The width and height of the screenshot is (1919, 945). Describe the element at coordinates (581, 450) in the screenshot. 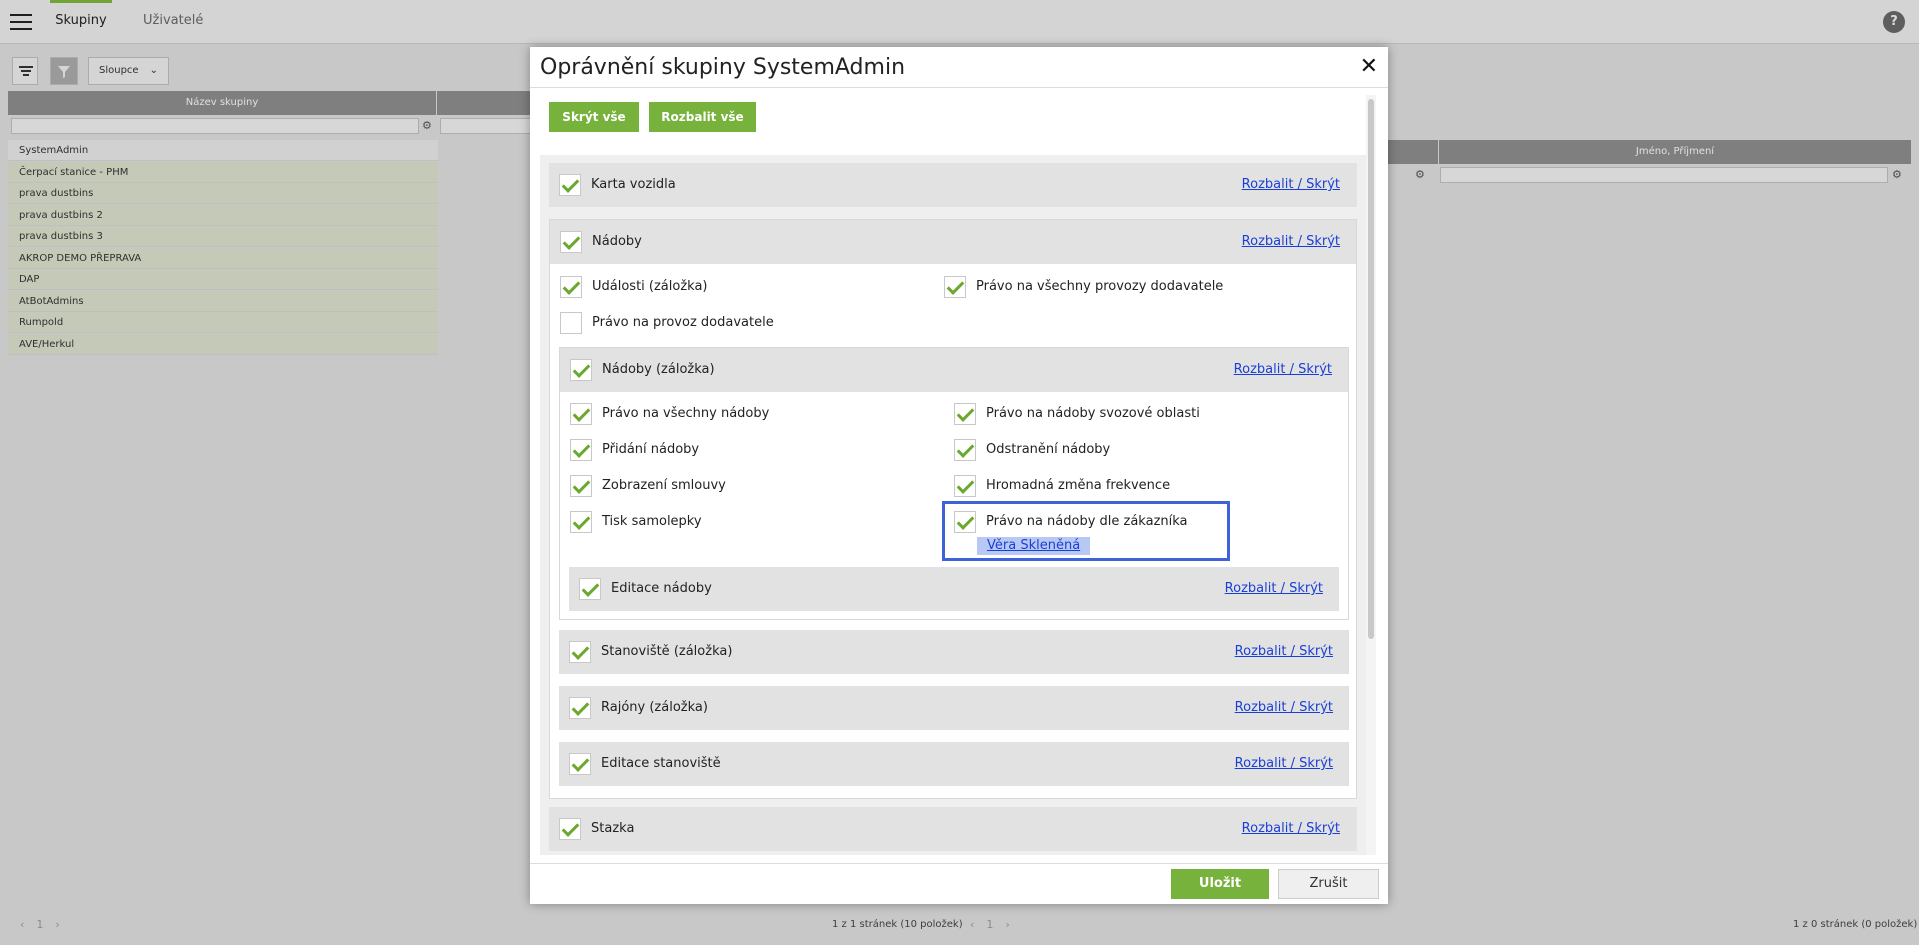

I see `checkbox-pridani-nadoby` at that location.